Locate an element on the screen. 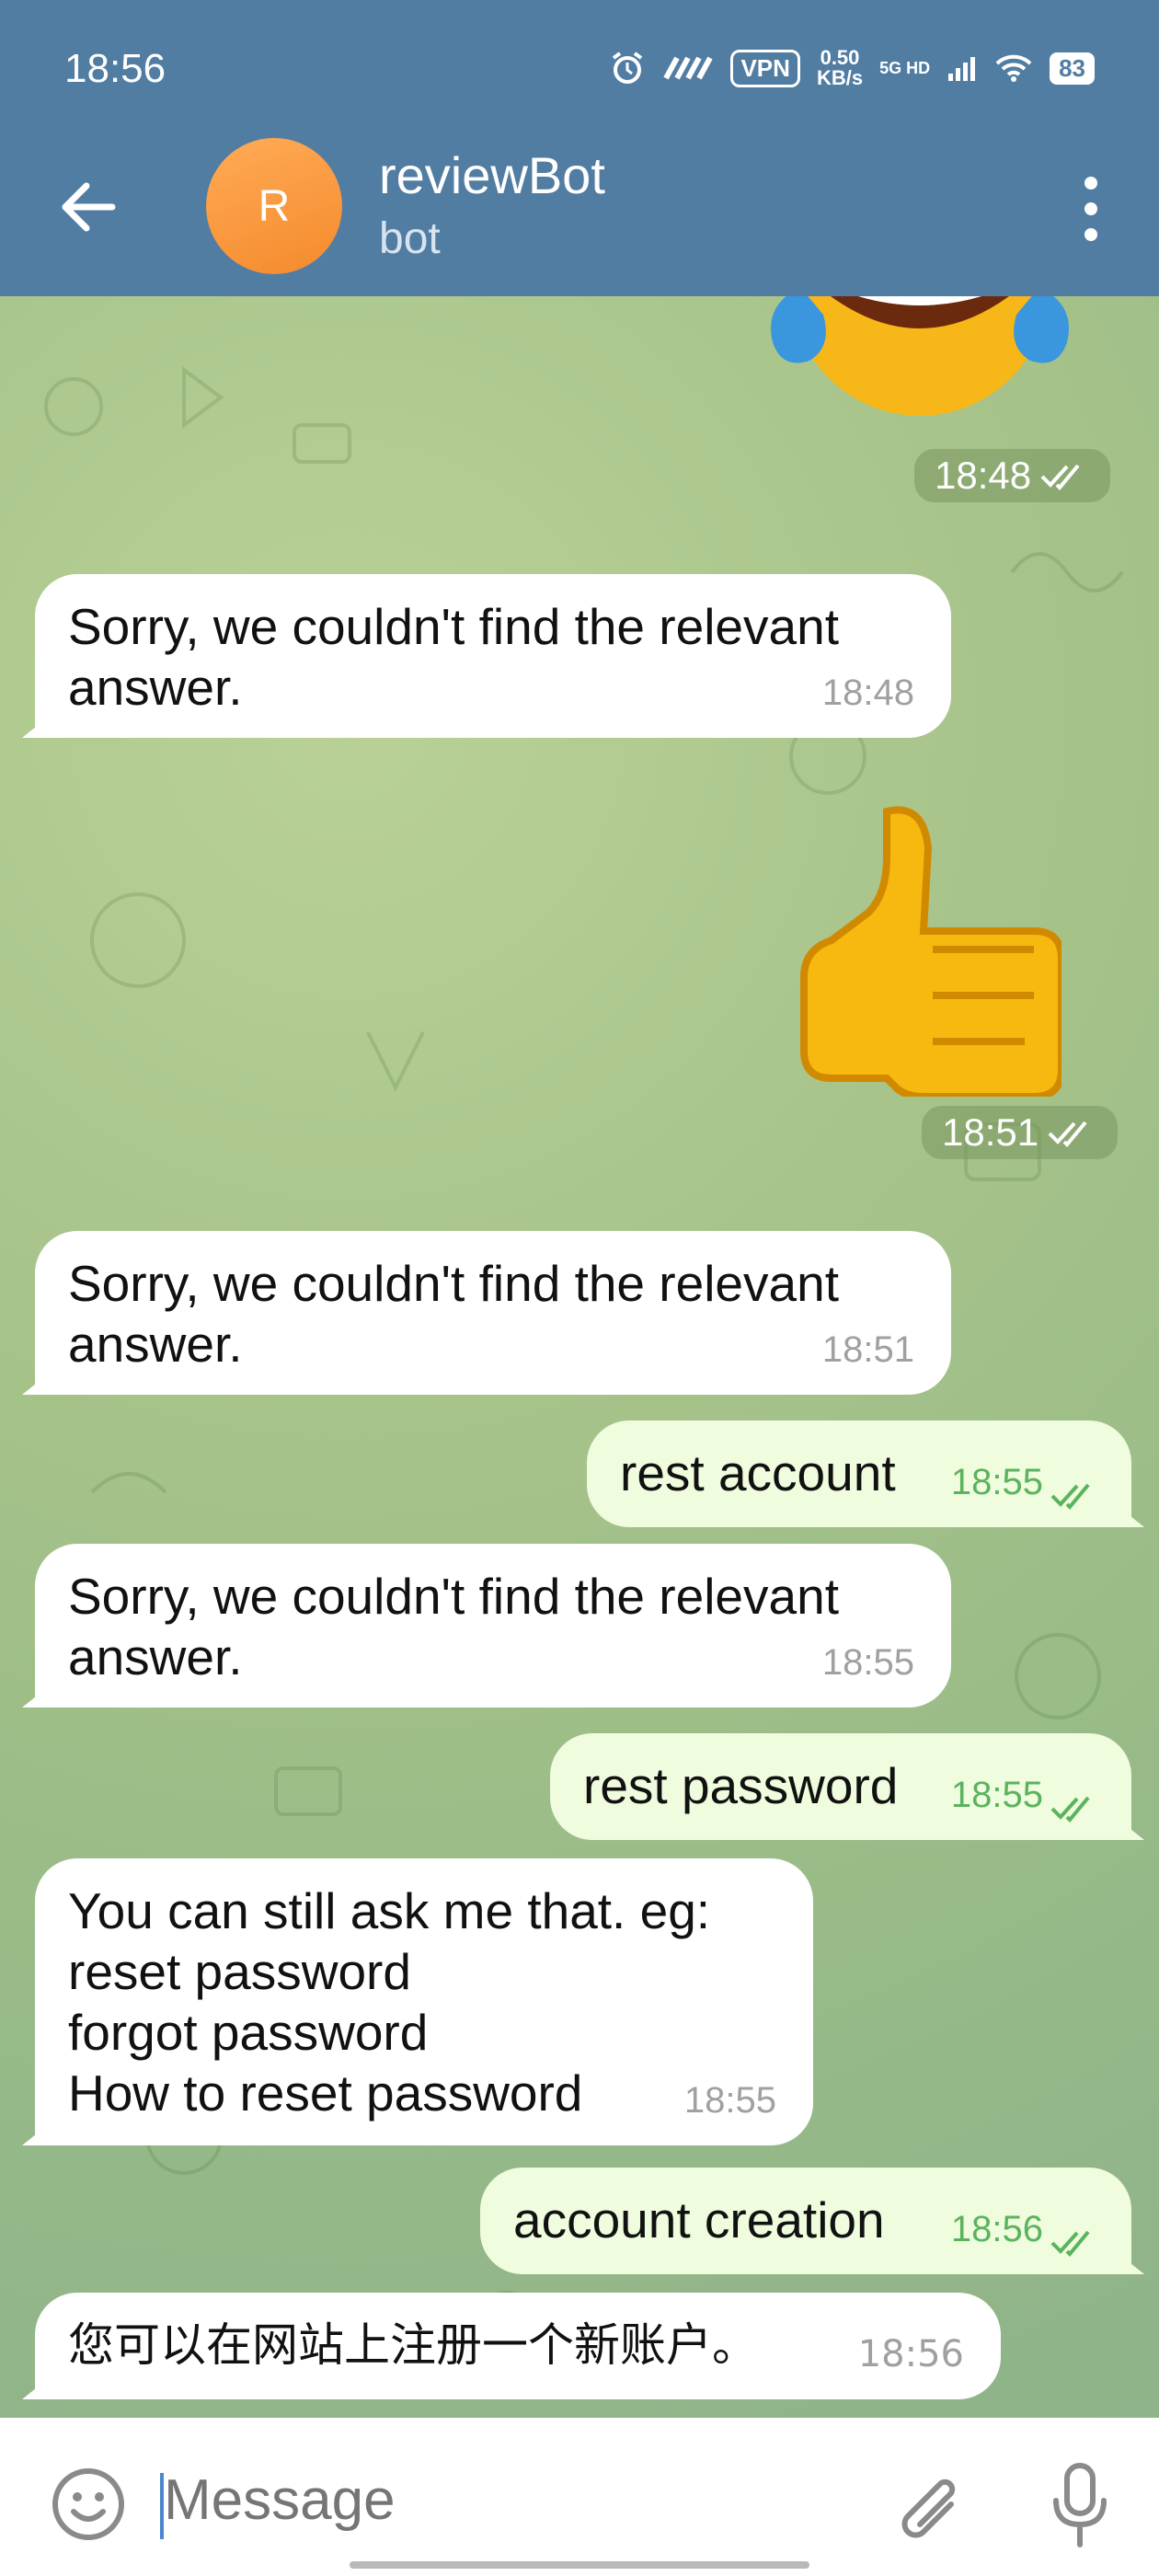 This screenshot has width=1159, height=2576. sticker-laughing is located at coordinates (919, 360).